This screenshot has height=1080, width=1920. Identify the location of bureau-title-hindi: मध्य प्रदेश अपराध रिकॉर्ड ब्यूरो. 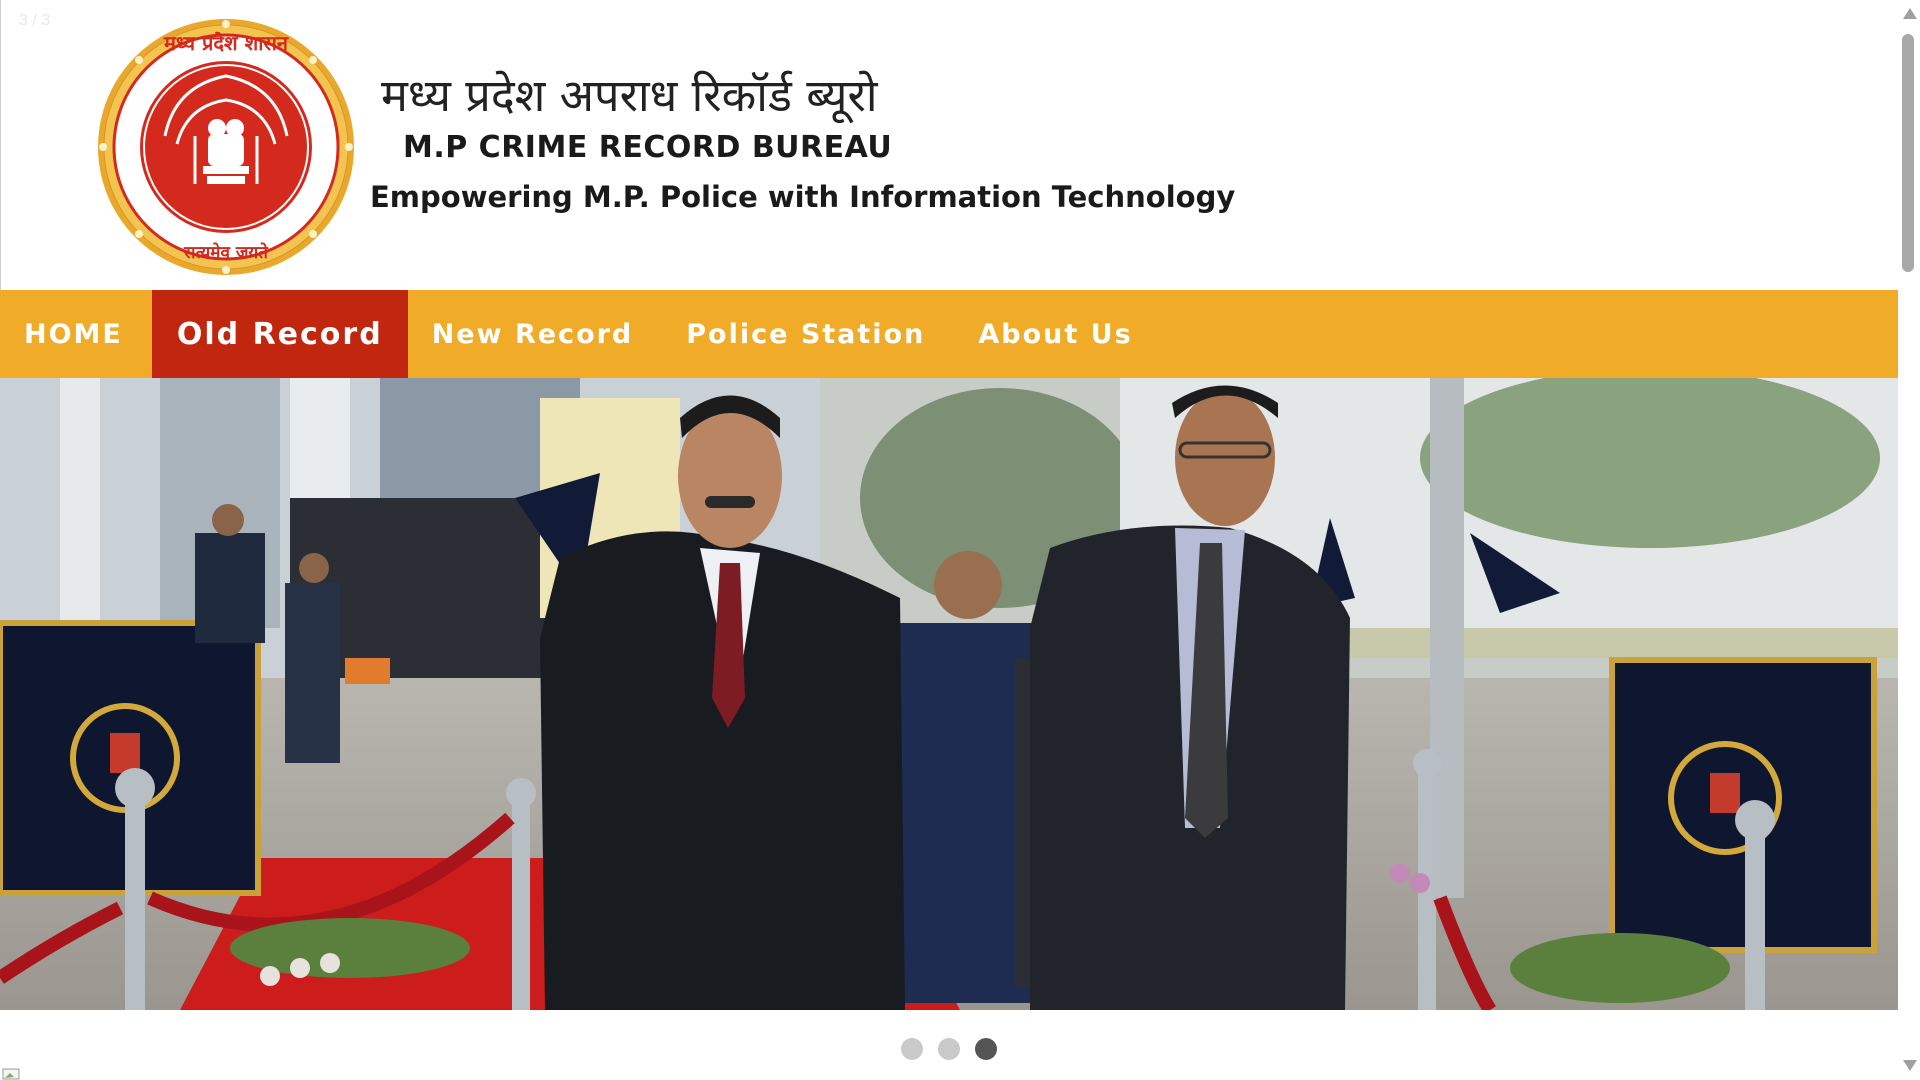
(629, 95).